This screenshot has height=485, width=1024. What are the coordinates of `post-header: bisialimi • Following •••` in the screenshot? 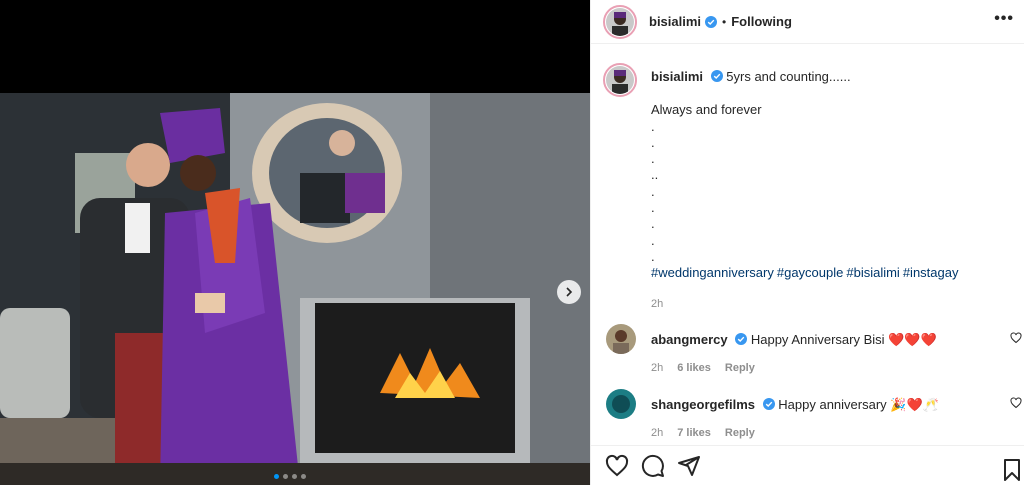 It's located at (807, 22).